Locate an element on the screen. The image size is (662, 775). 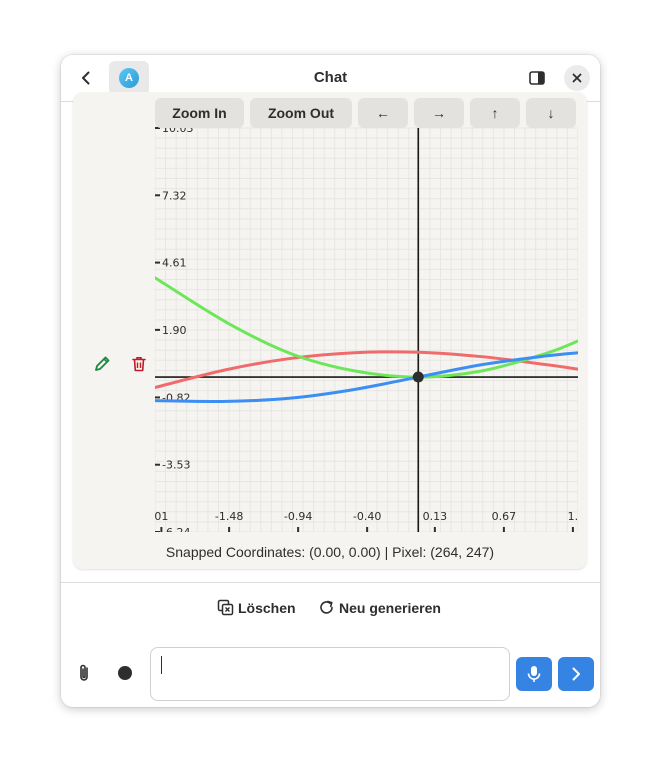
composer is located at coordinates (330, 672).